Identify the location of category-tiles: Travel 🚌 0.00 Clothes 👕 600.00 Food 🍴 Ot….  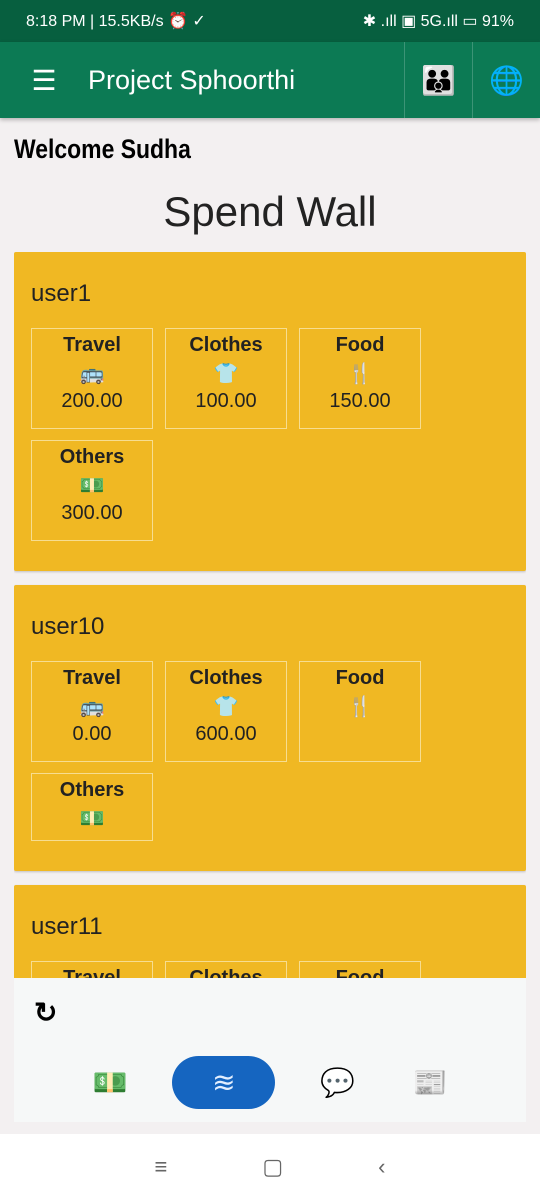
(231, 751).